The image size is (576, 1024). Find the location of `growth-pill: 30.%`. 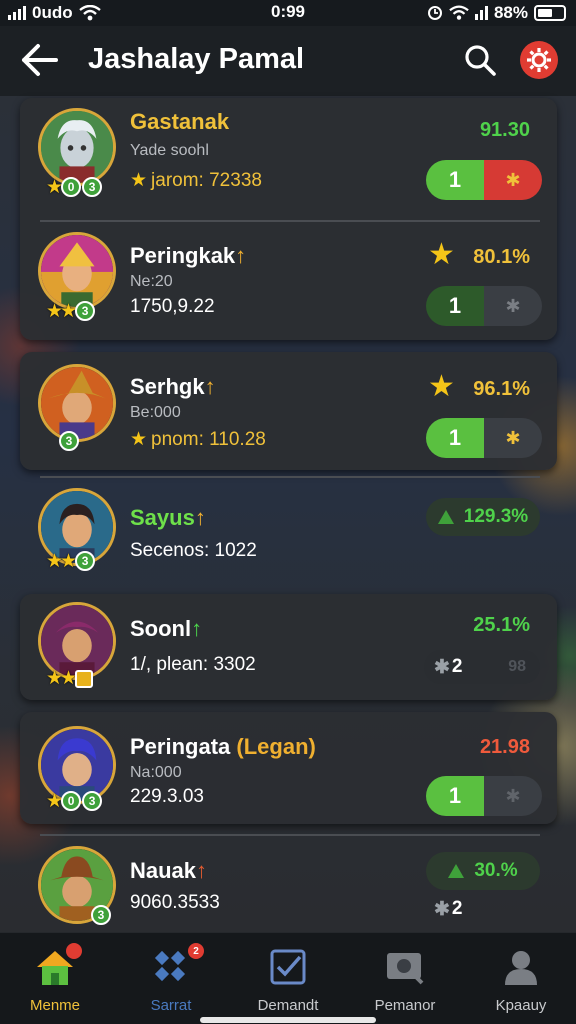

growth-pill: 30.% is located at coordinates (483, 871).